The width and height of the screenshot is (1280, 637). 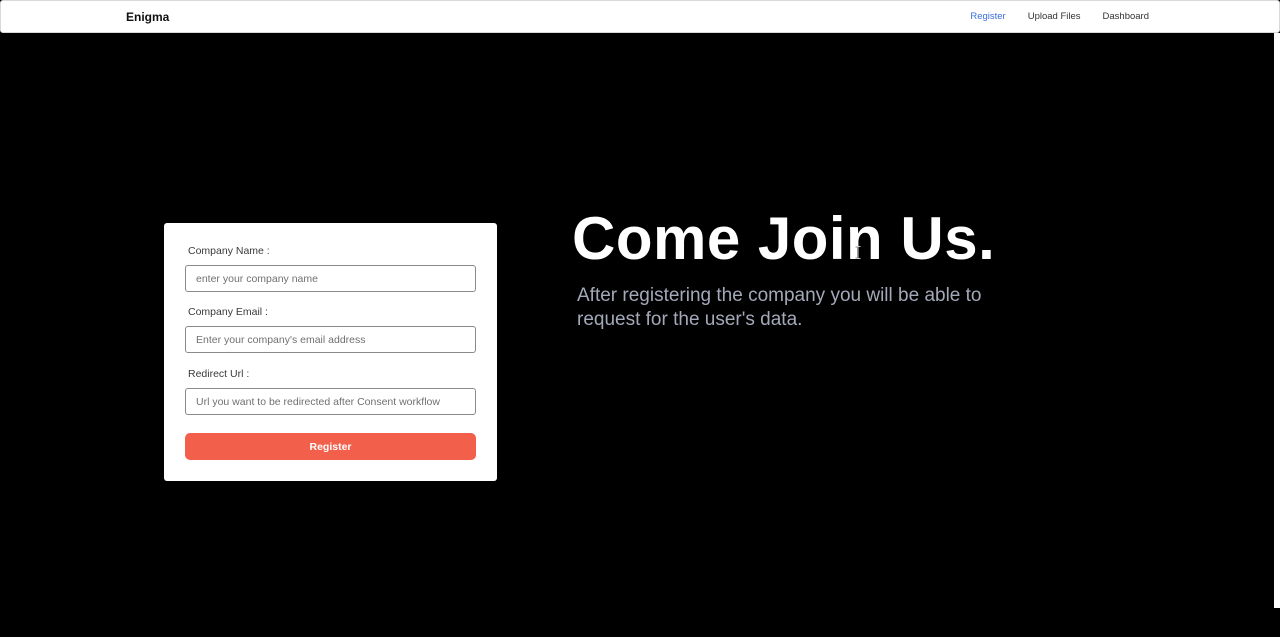 I want to click on nav-link-register: Register, so click(x=987, y=16).